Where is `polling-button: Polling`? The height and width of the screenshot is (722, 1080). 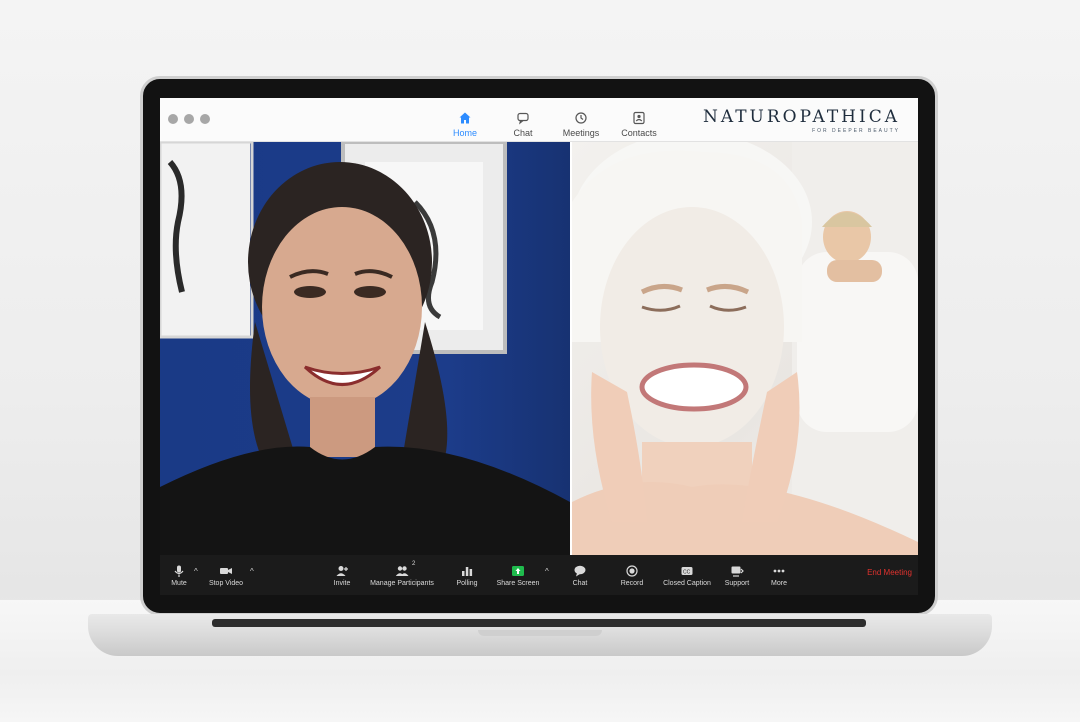
polling-button: Polling is located at coordinates (467, 575).